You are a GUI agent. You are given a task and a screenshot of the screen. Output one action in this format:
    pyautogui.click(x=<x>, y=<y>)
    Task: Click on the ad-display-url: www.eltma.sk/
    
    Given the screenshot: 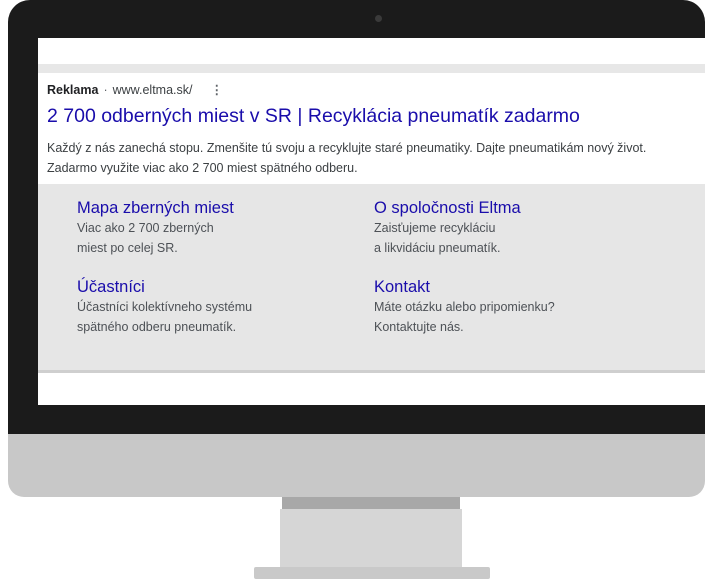 What is the action you would take?
    pyautogui.click(x=153, y=90)
    